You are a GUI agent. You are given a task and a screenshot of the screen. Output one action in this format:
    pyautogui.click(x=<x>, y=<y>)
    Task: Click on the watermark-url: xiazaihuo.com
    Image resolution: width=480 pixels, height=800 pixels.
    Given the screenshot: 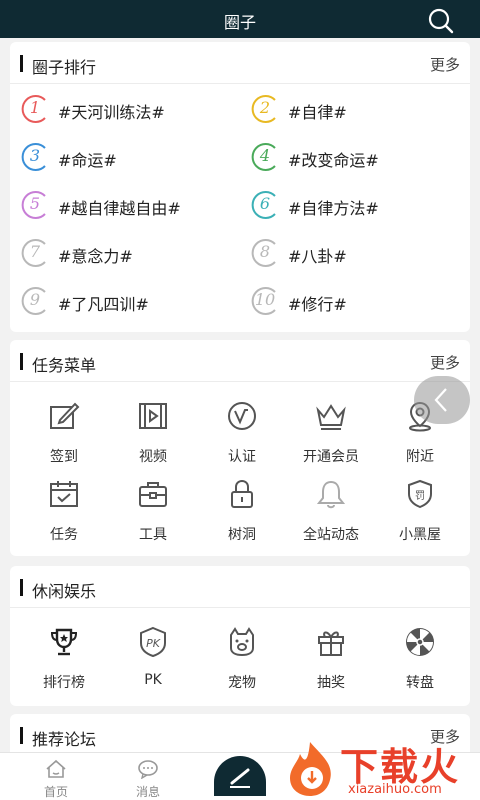 What is the action you would take?
    pyautogui.click(x=395, y=789)
    